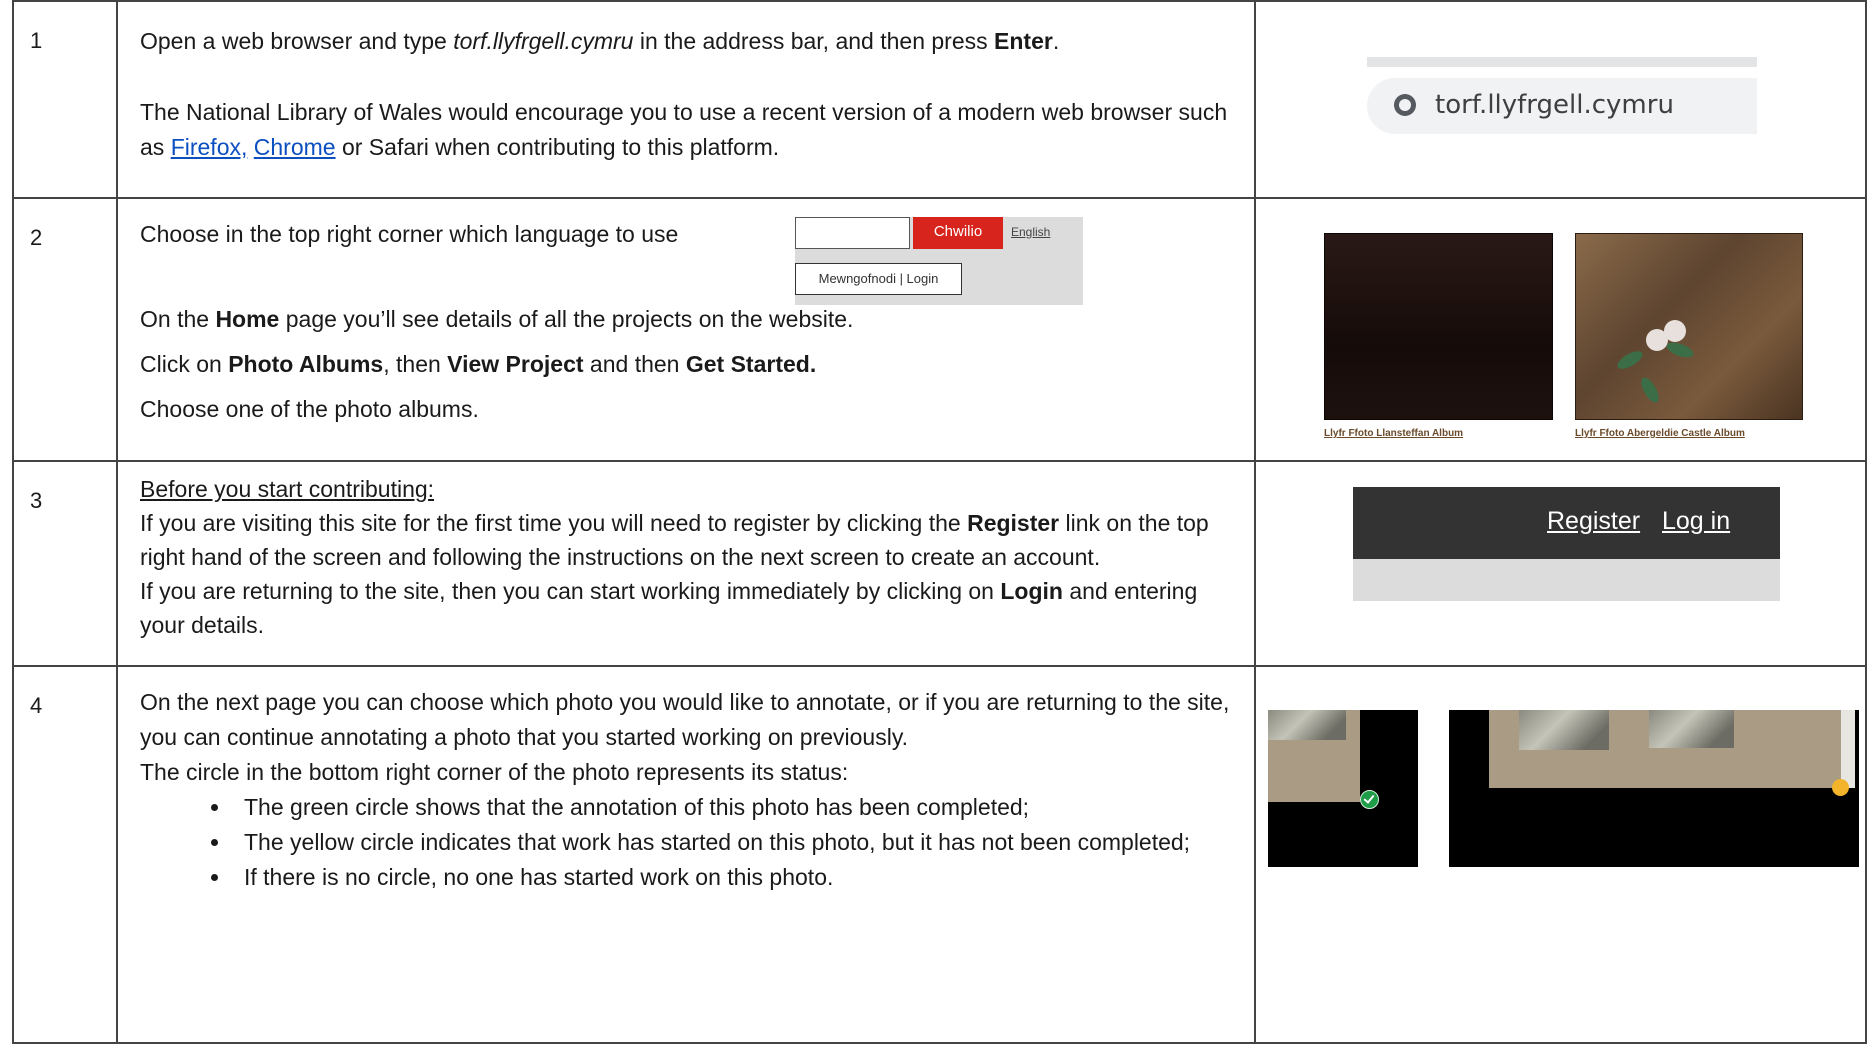  I want to click on step-number: 3, so click(65, 563).